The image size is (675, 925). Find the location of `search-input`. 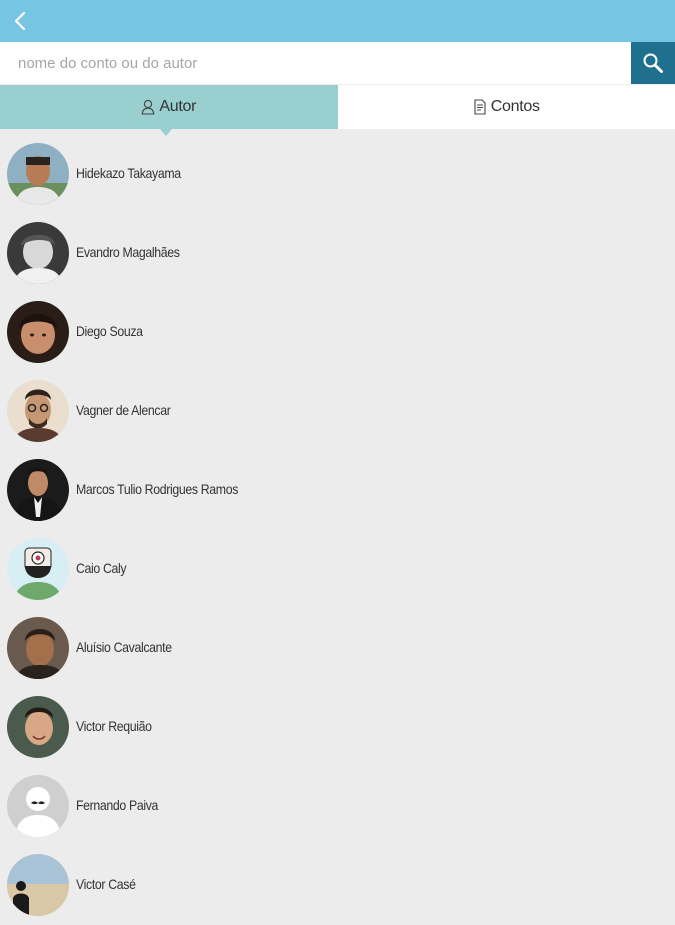

search-input is located at coordinates (315, 63).